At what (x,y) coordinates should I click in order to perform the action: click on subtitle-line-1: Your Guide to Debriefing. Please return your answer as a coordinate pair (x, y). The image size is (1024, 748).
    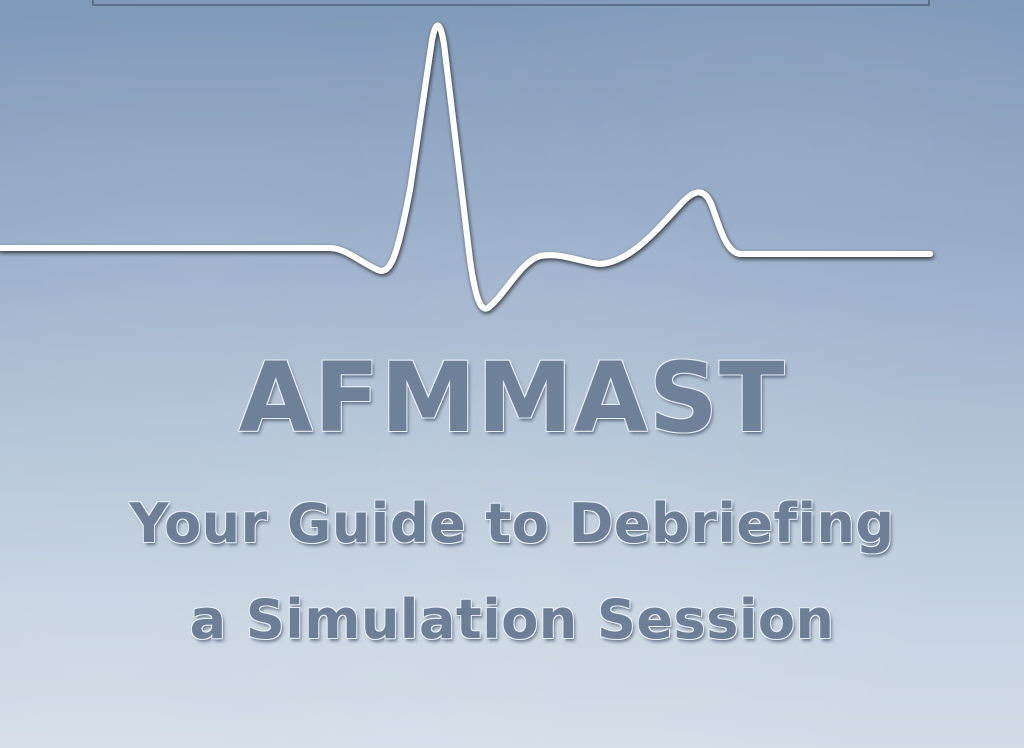
    Looking at the image, I should click on (512, 523).